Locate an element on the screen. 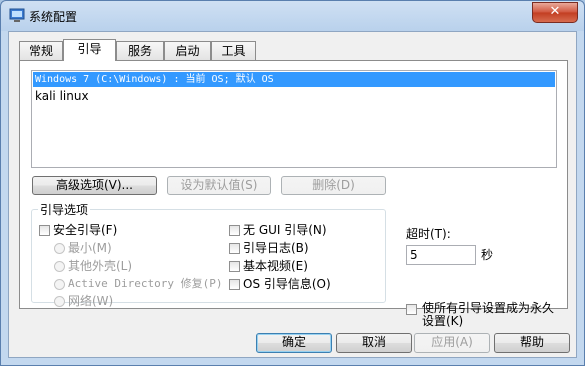 This screenshot has height=366, width=585. make-permanent-label: 使所有引导设置成为永久设置(K) is located at coordinates (488, 314).